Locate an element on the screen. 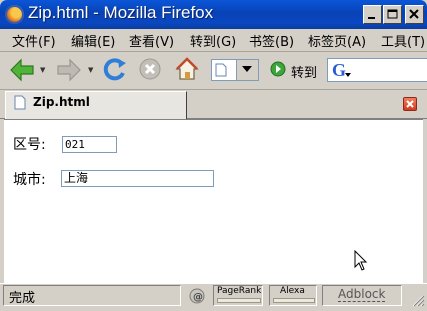  zip-label: 区号: is located at coordinates (29, 145).